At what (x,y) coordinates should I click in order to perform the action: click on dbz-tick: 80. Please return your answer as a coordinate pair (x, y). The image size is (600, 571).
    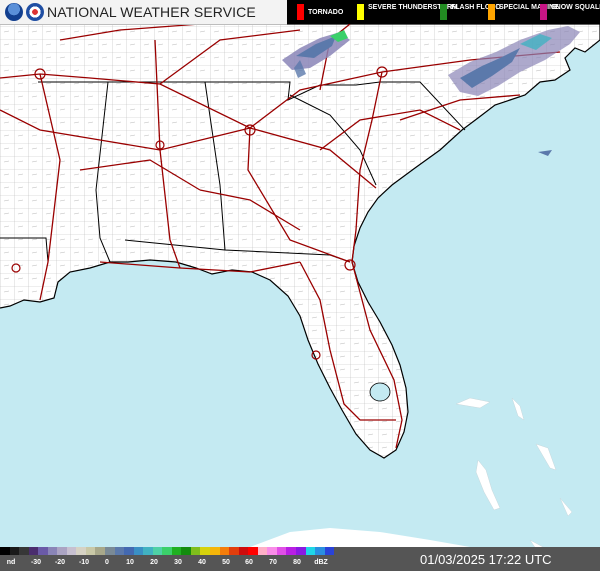
    Looking at the image, I should click on (297, 562).